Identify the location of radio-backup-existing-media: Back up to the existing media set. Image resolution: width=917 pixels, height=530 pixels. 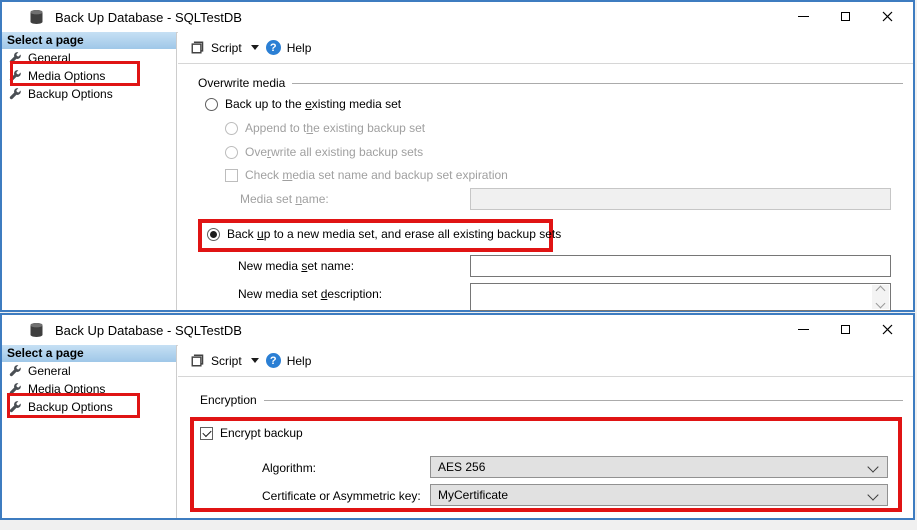
(303, 104).